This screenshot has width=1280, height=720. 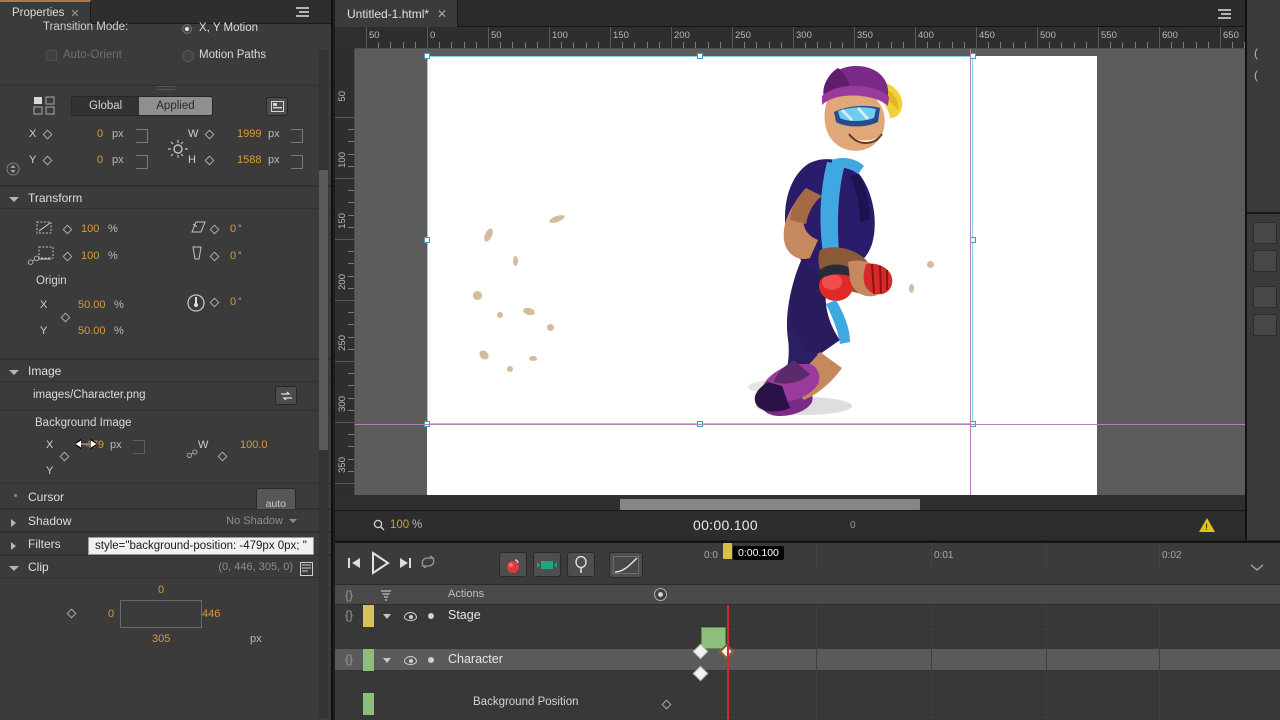 I want to click on bg-x-lock-icon, so click(x=139, y=447).